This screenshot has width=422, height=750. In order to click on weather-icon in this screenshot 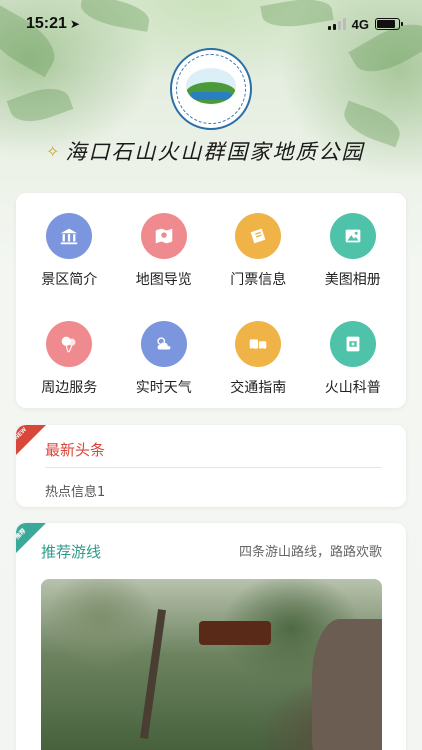, I will do `click(163, 343)`.